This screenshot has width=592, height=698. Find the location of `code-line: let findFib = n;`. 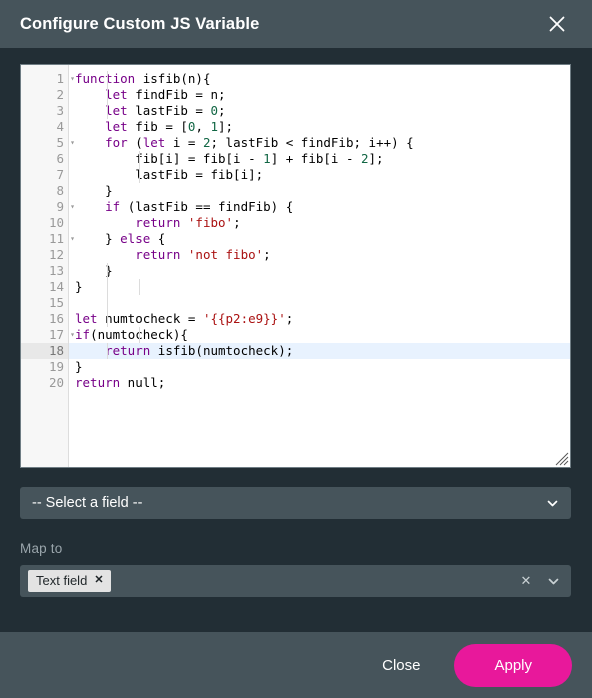

code-line: let findFib = n; is located at coordinates (165, 94).